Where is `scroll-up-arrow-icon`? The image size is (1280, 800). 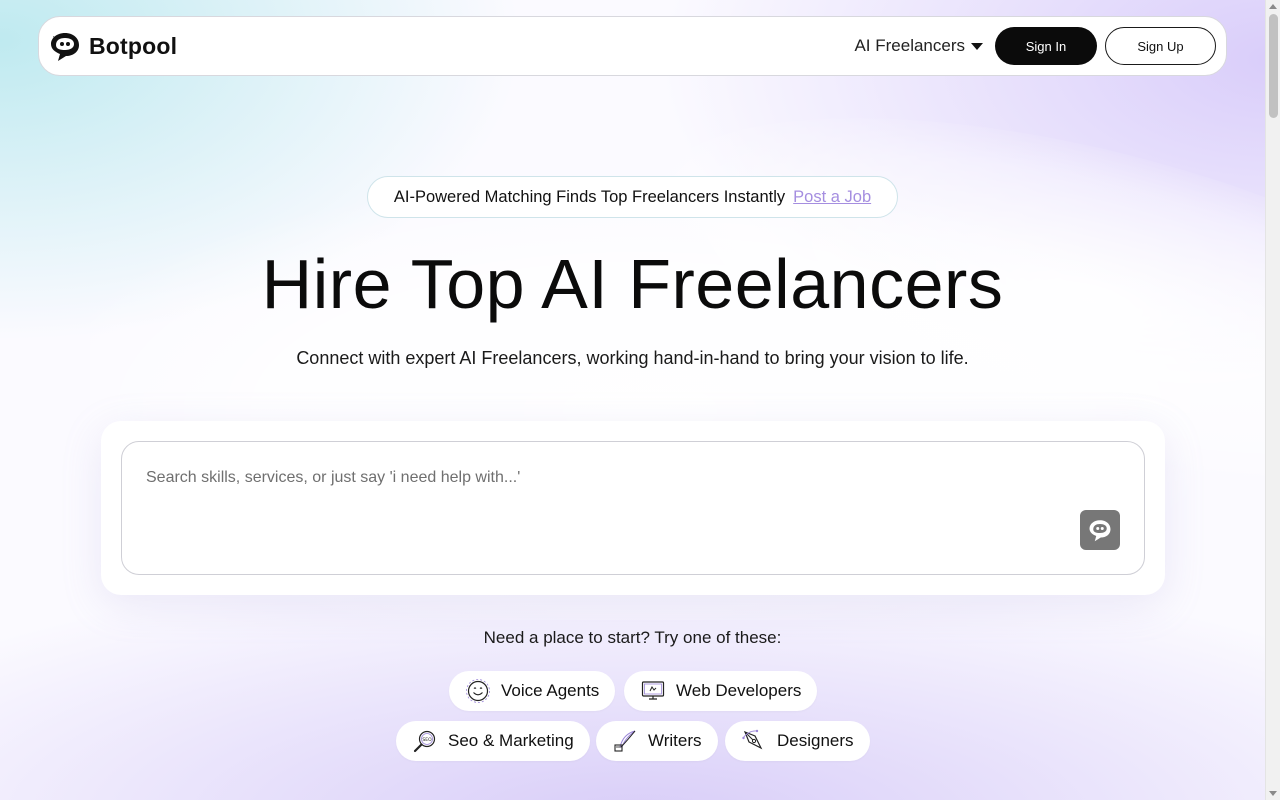
scroll-up-arrow-icon is located at coordinates (1273, 6).